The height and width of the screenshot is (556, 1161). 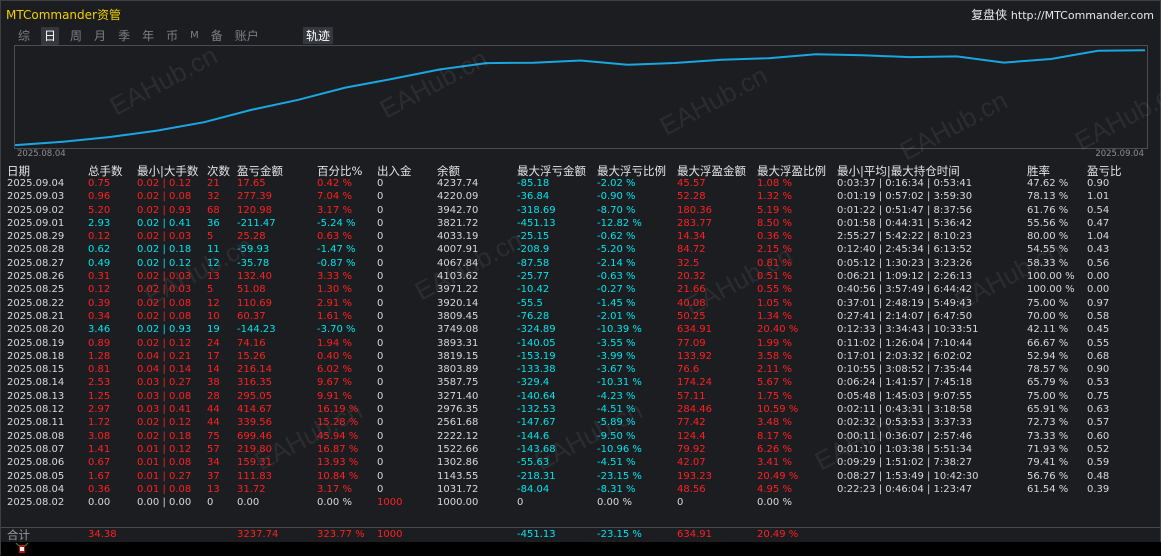 I want to click on table-cell: 284.46, so click(x=694, y=410).